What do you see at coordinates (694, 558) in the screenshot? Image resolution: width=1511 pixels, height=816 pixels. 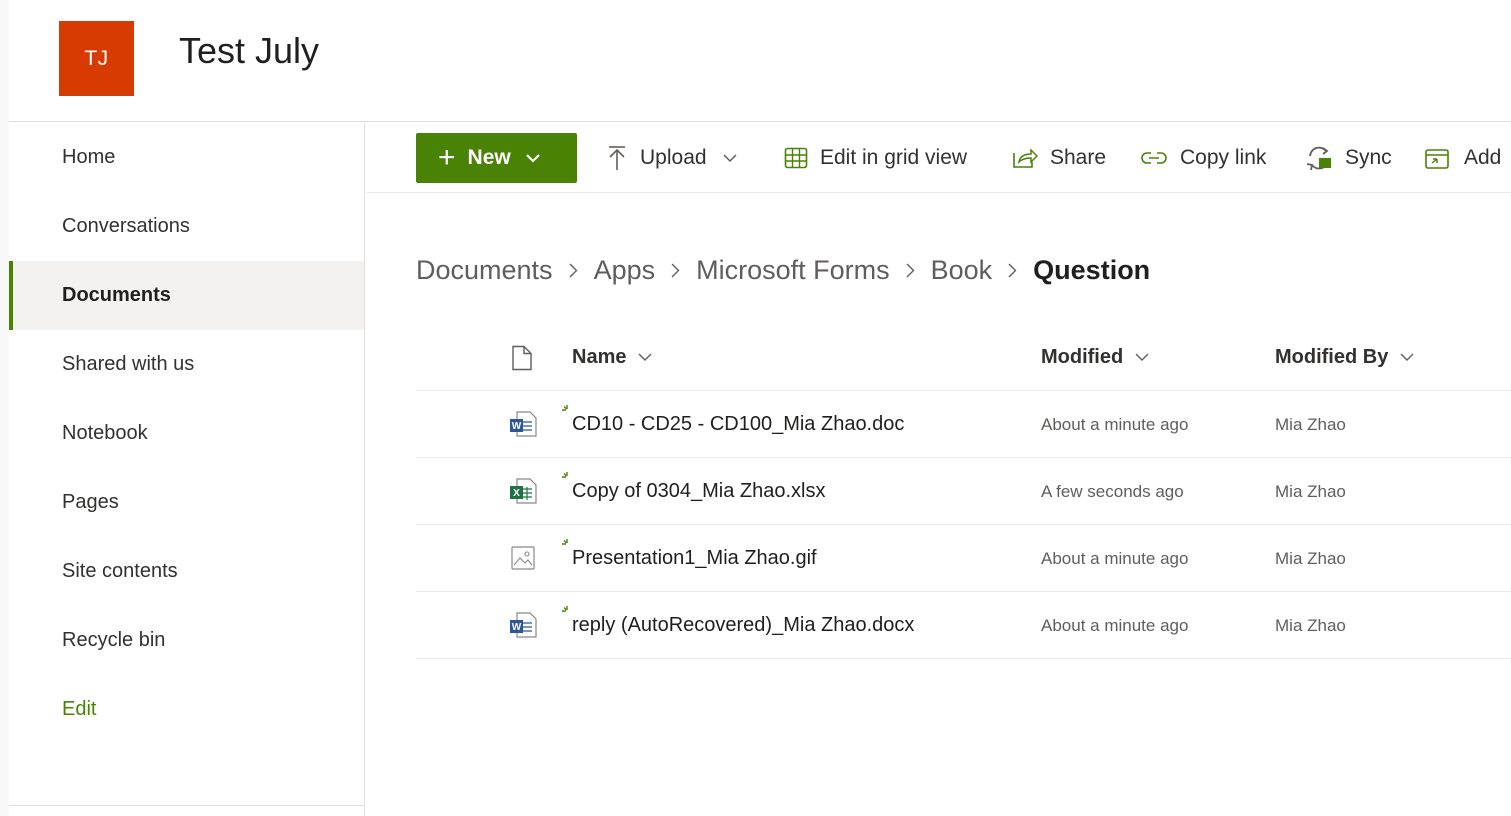 I see `file-name-link: Presentation1_Mia Zhao.gif` at bounding box center [694, 558].